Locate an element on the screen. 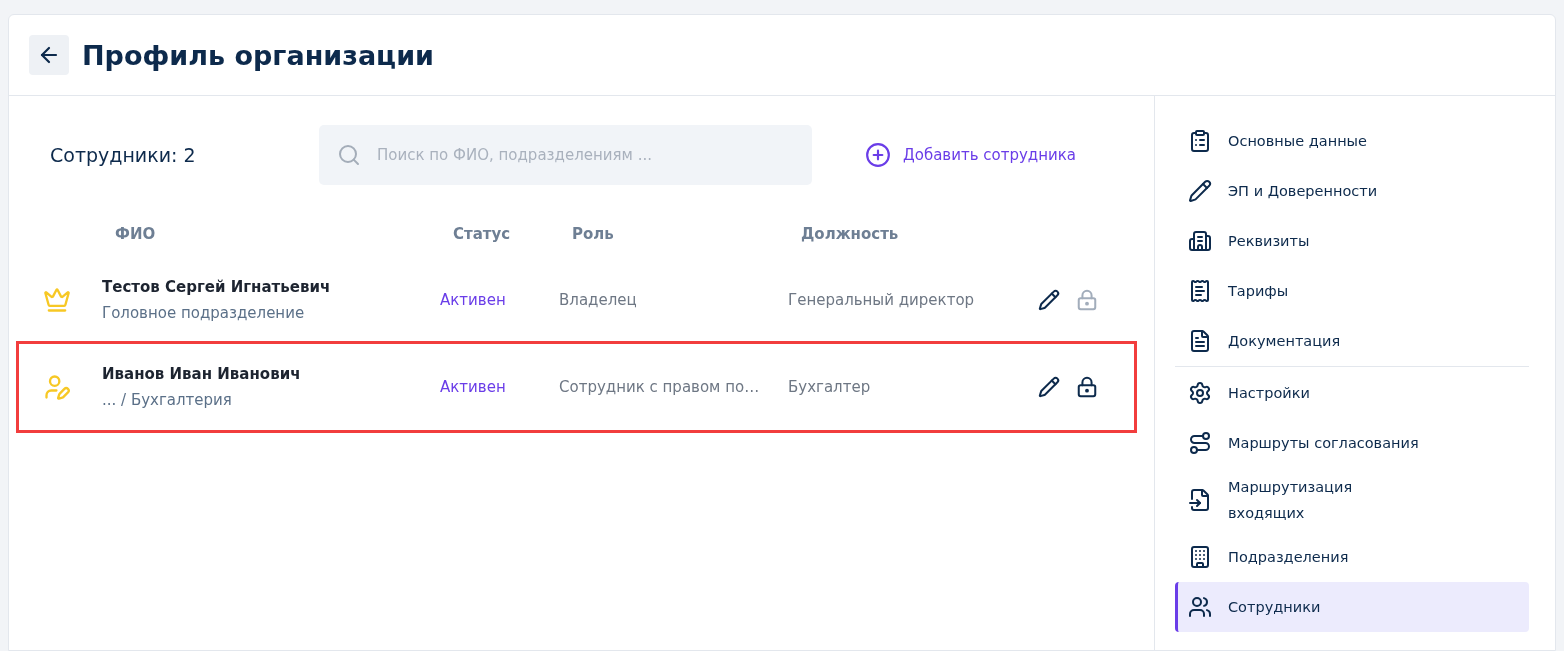 The image size is (1564, 651). sidebar-item: Реквизиты is located at coordinates (1352, 241).